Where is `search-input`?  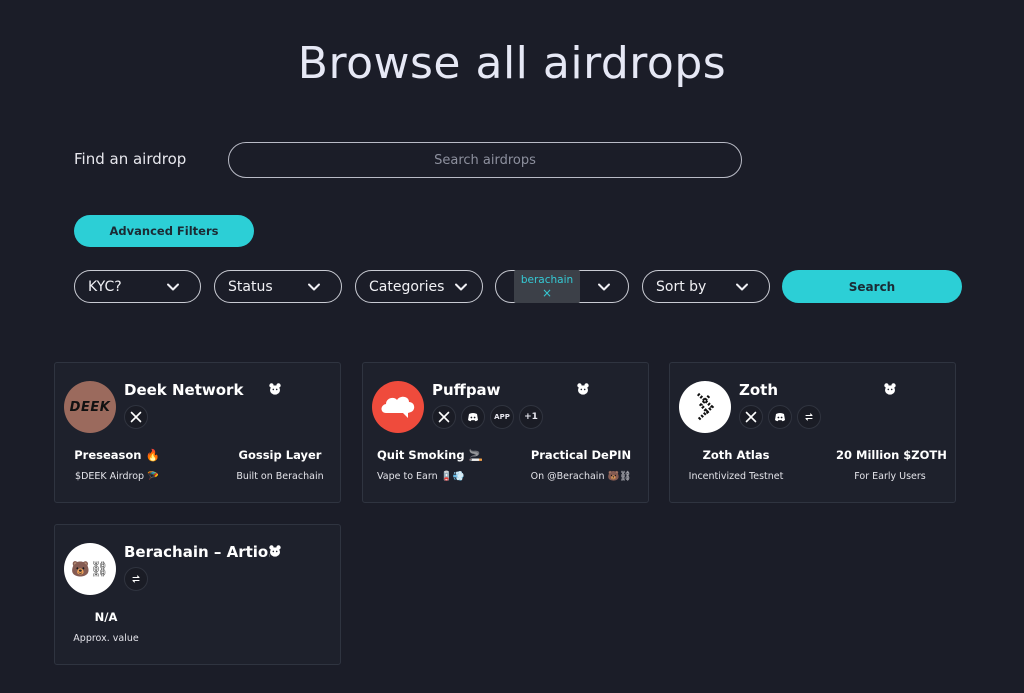
search-input is located at coordinates (485, 160).